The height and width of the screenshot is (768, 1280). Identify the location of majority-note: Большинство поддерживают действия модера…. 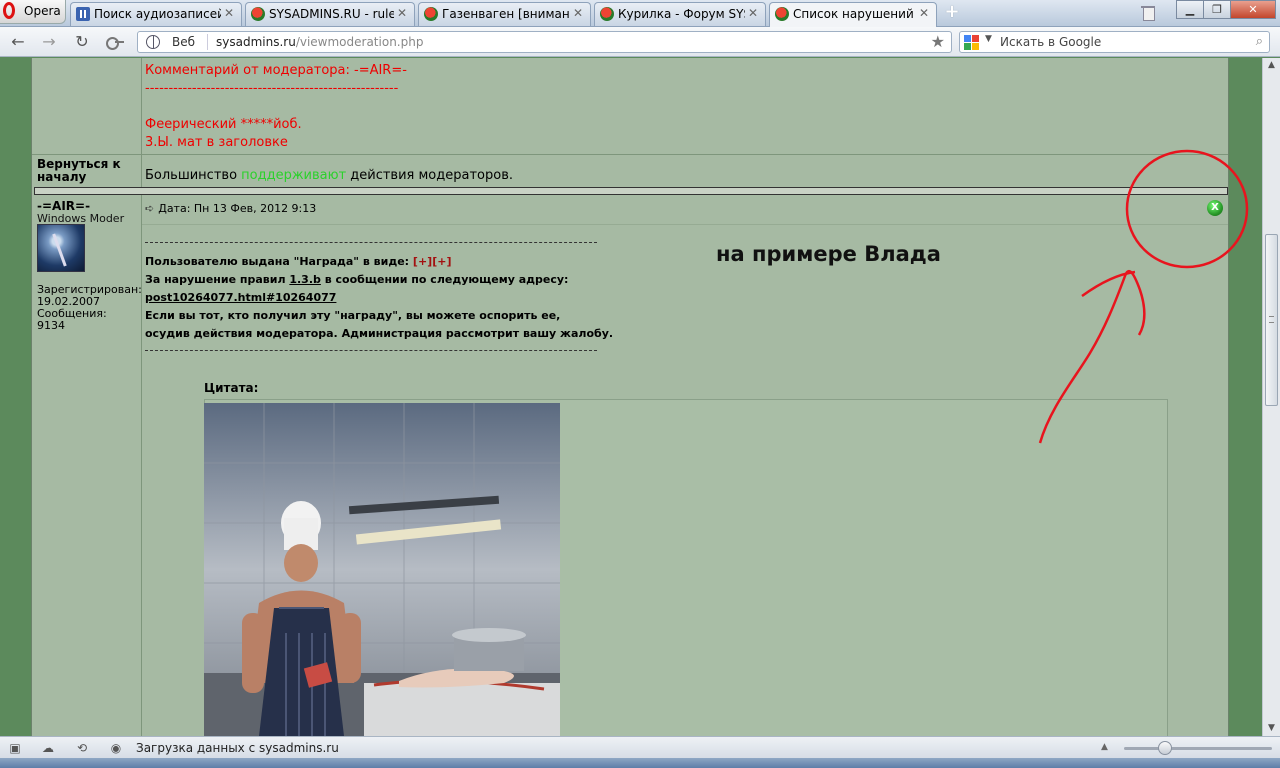
(329, 175).